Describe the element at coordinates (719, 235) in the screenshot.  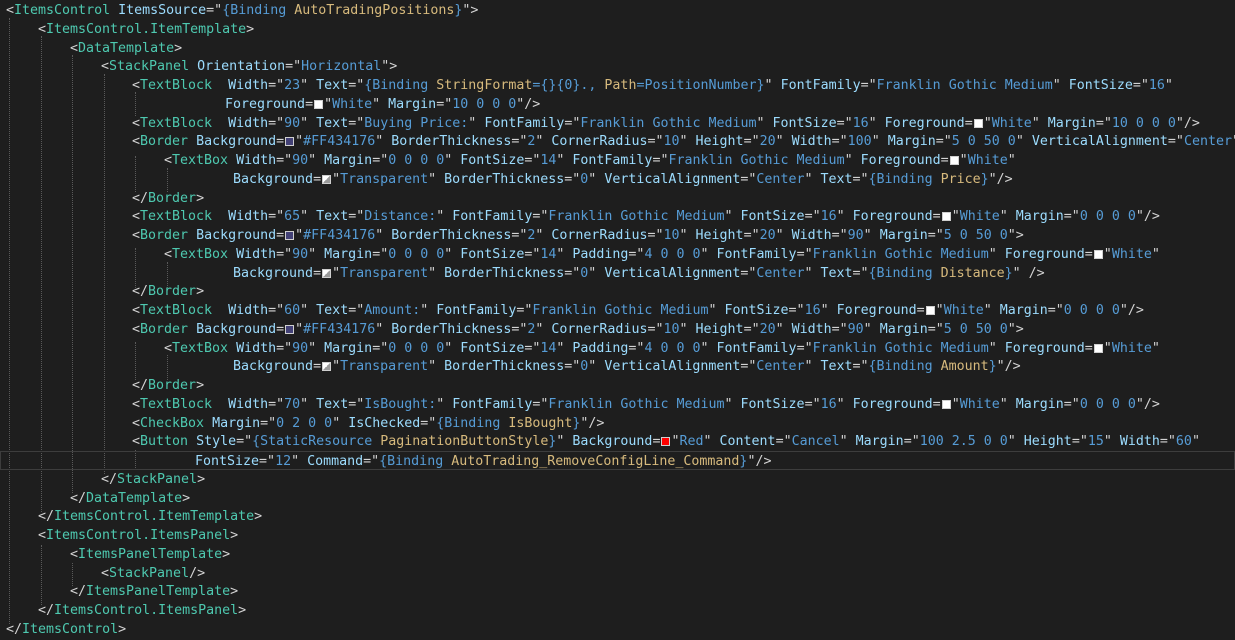
I see `attribute-name: Height` at that location.